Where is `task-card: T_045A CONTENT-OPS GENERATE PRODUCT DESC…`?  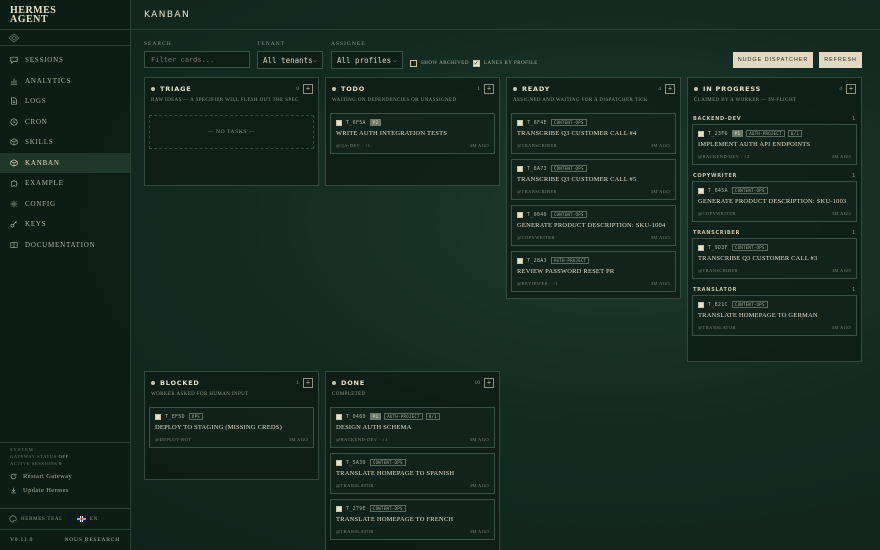
task-card: T_045A CONTENT-OPS GENERATE PRODUCT DESC… is located at coordinates (774, 201).